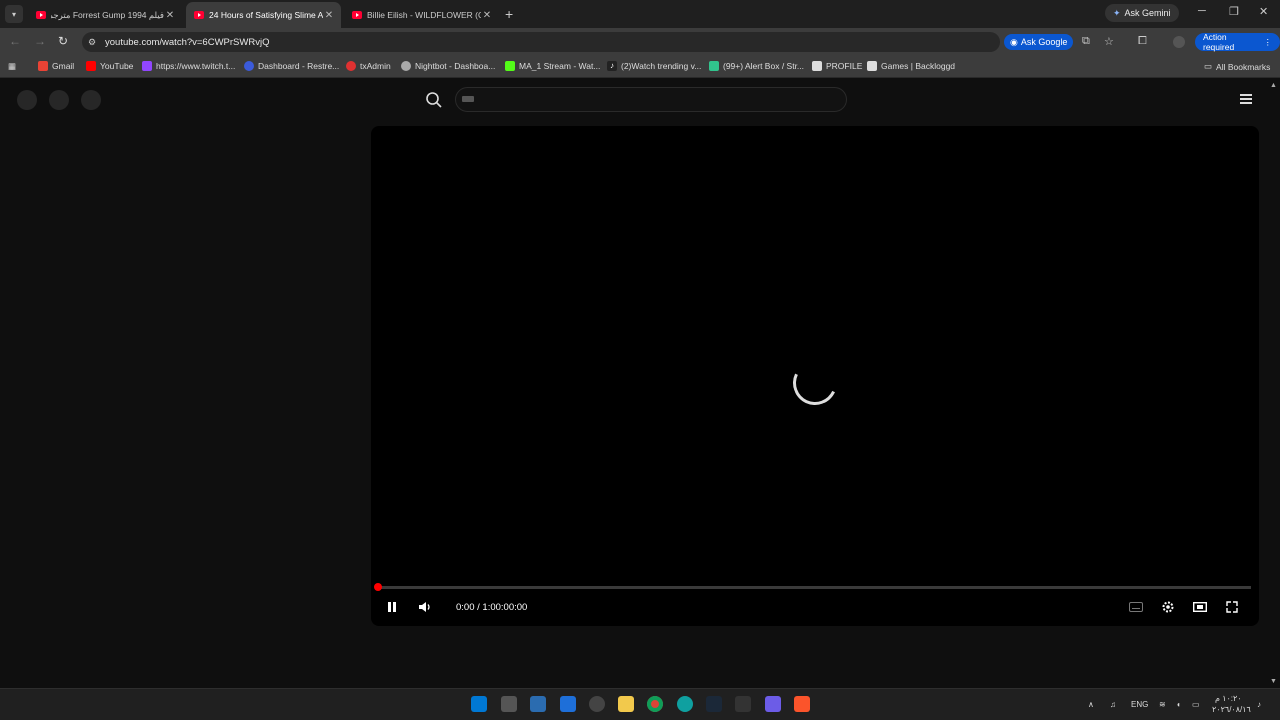 The height and width of the screenshot is (720, 1280). I want to click on search-icon, so click(434, 100).